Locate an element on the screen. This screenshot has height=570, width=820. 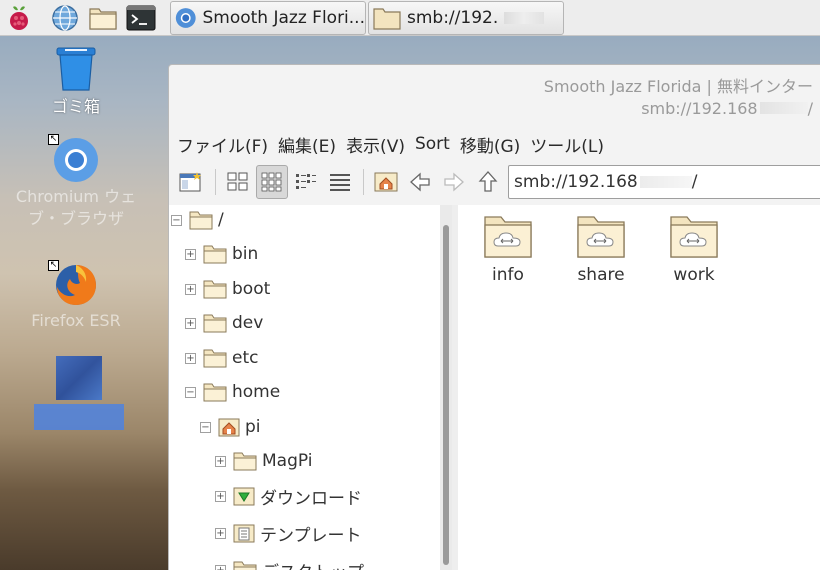
list-view-button is located at coordinates (340, 182).